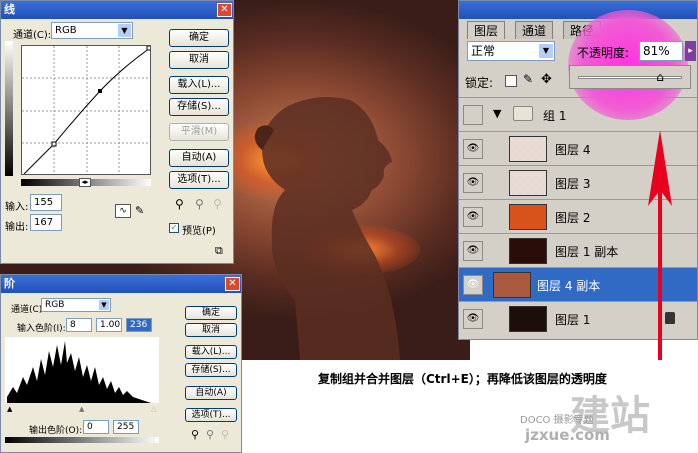 The height and width of the screenshot is (453, 698). I want to click on curves-graph, so click(86, 110).